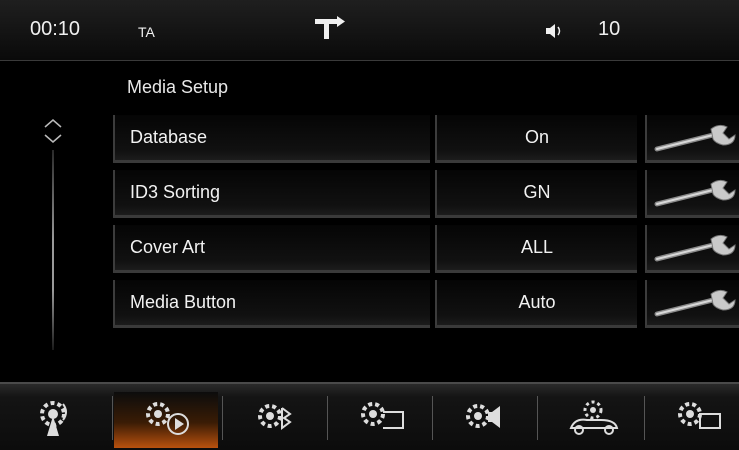 This screenshot has height=450, width=739. I want to click on system-settings-button, so click(692, 420).